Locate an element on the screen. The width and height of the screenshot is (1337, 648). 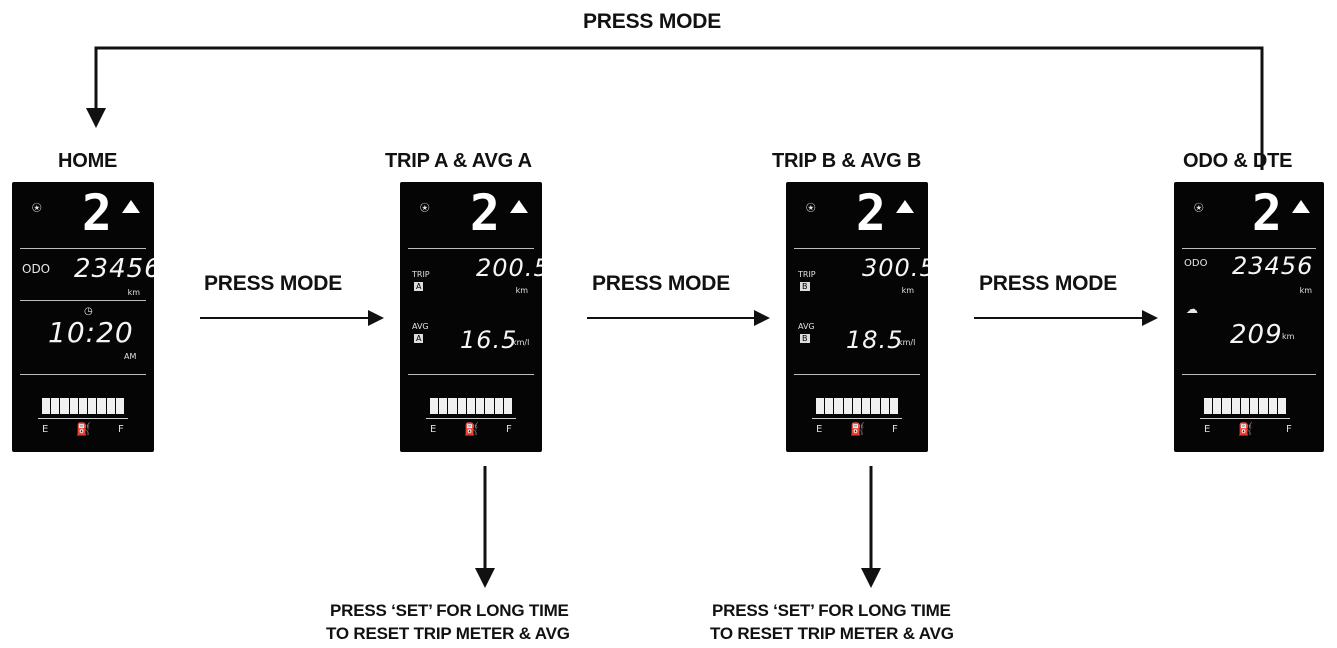
display-odo-dte: ⍟ 2 ODO 23456 km ☁ 209 km E ⛽ F is located at coordinates (1249, 317).